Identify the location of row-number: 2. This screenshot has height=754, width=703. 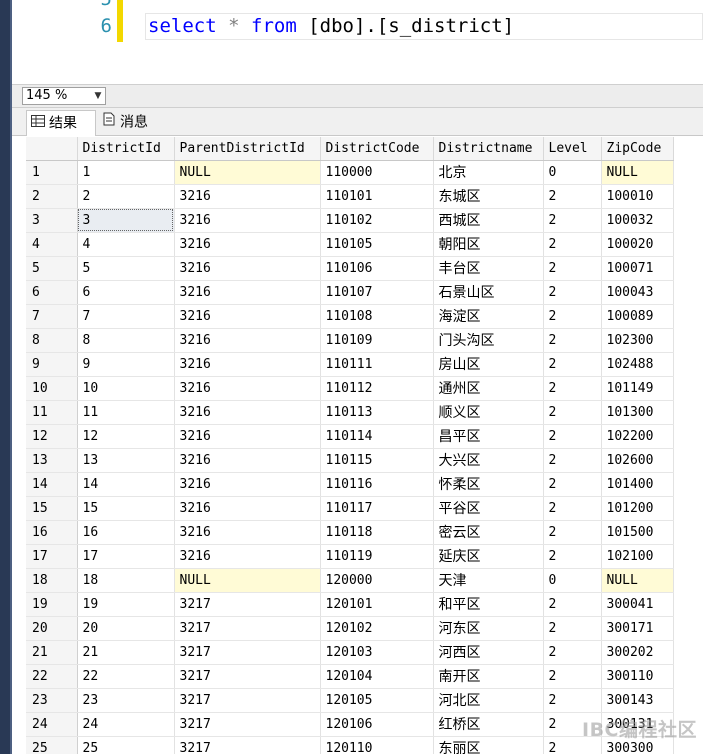
(52, 196).